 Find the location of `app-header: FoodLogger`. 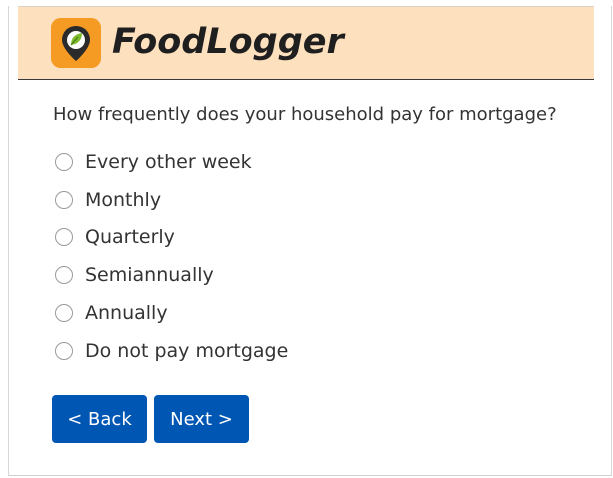

app-header: FoodLogger is located at coordinates (306, 43).